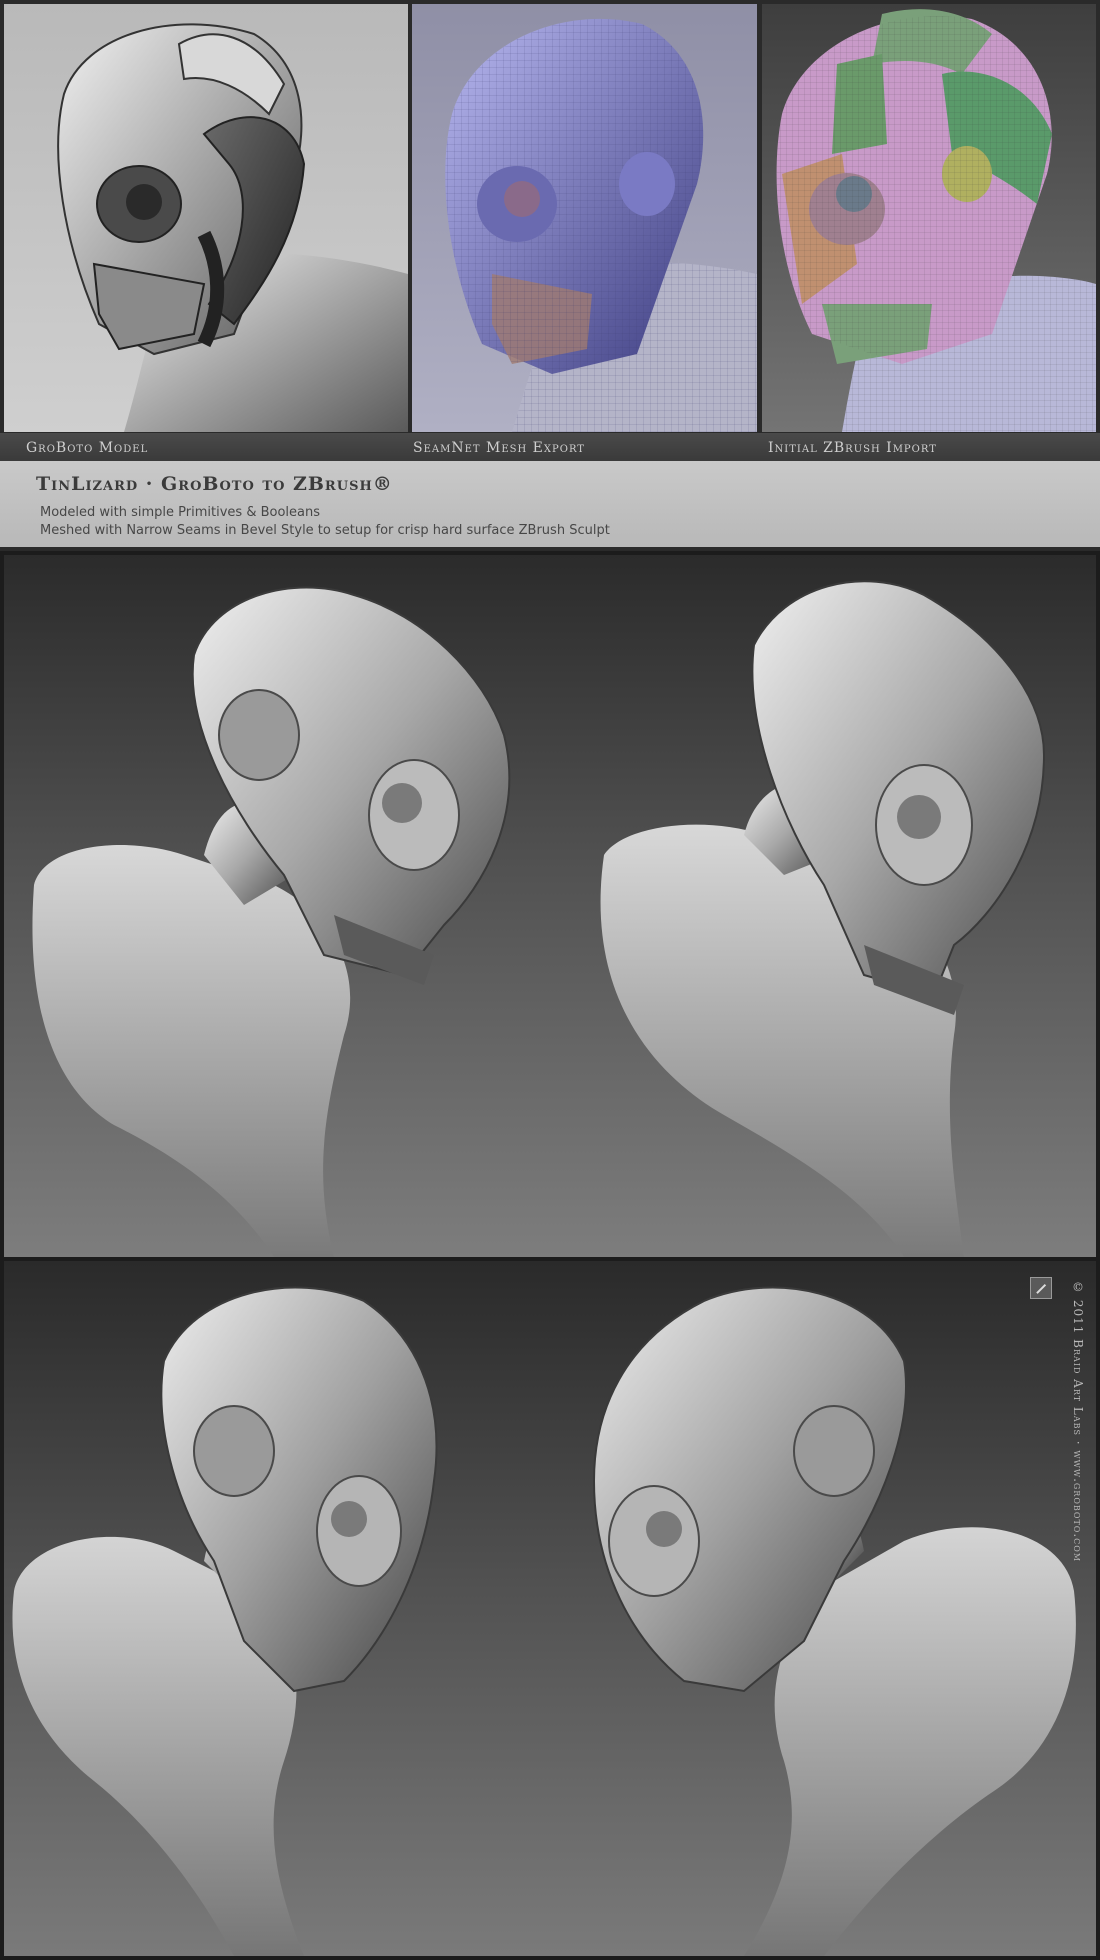  I want to click on caption-seamnet-mesh: SeamNet Mesh Export, so click(499, 448).